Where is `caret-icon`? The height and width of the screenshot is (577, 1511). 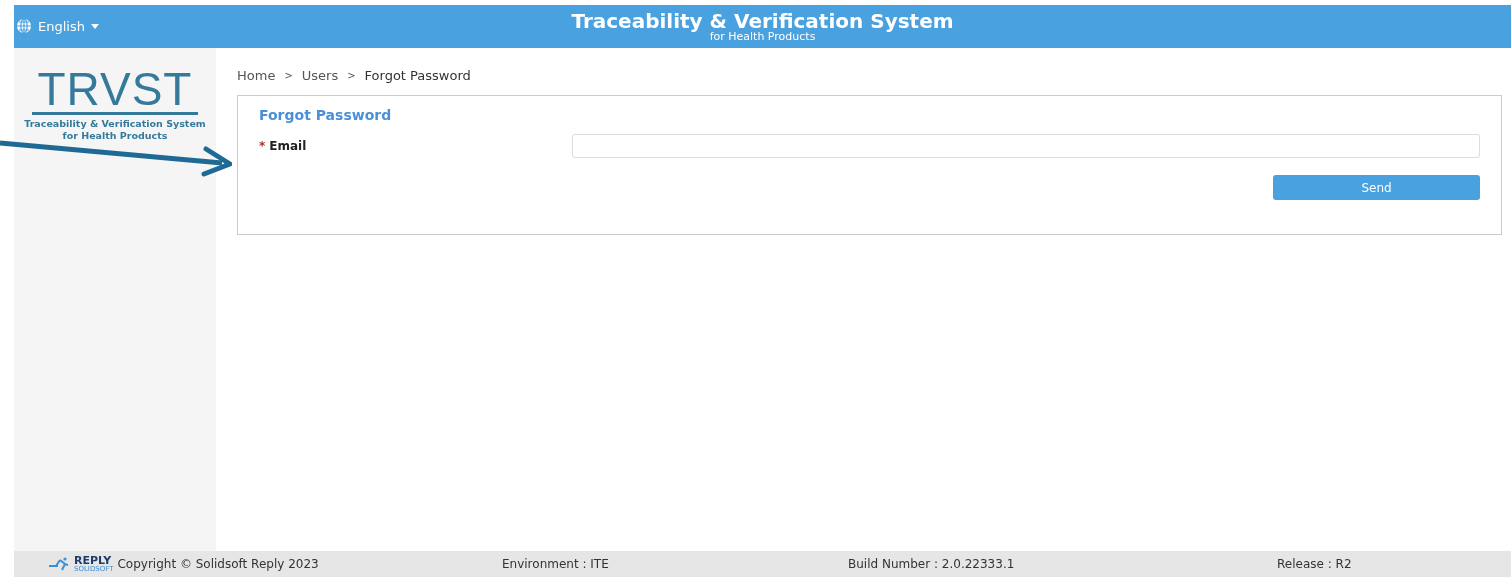
caret-icon is located at coordinates (94, 26).